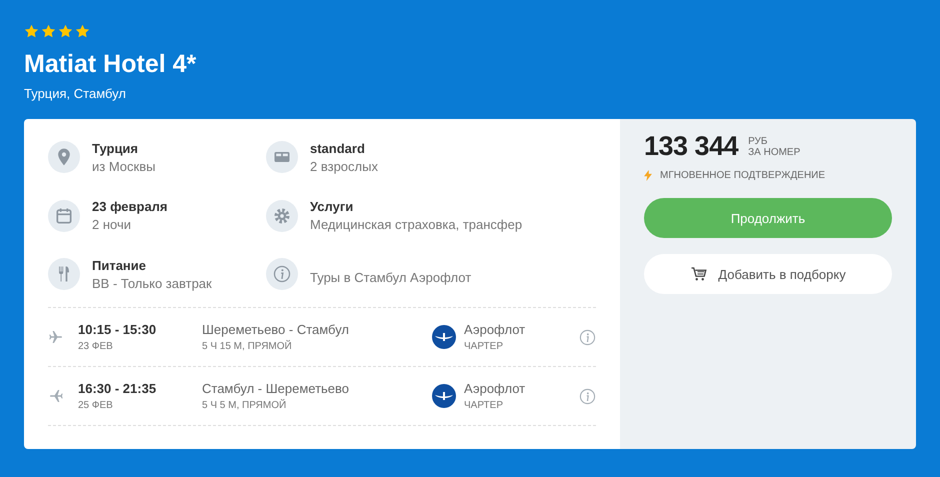 The image size is (940, 477). What do you see at coordinates (111, 64) in the screenshot?
I see `hotel-title: Matiat Hotel 4*` at bounding box center [111, 64].